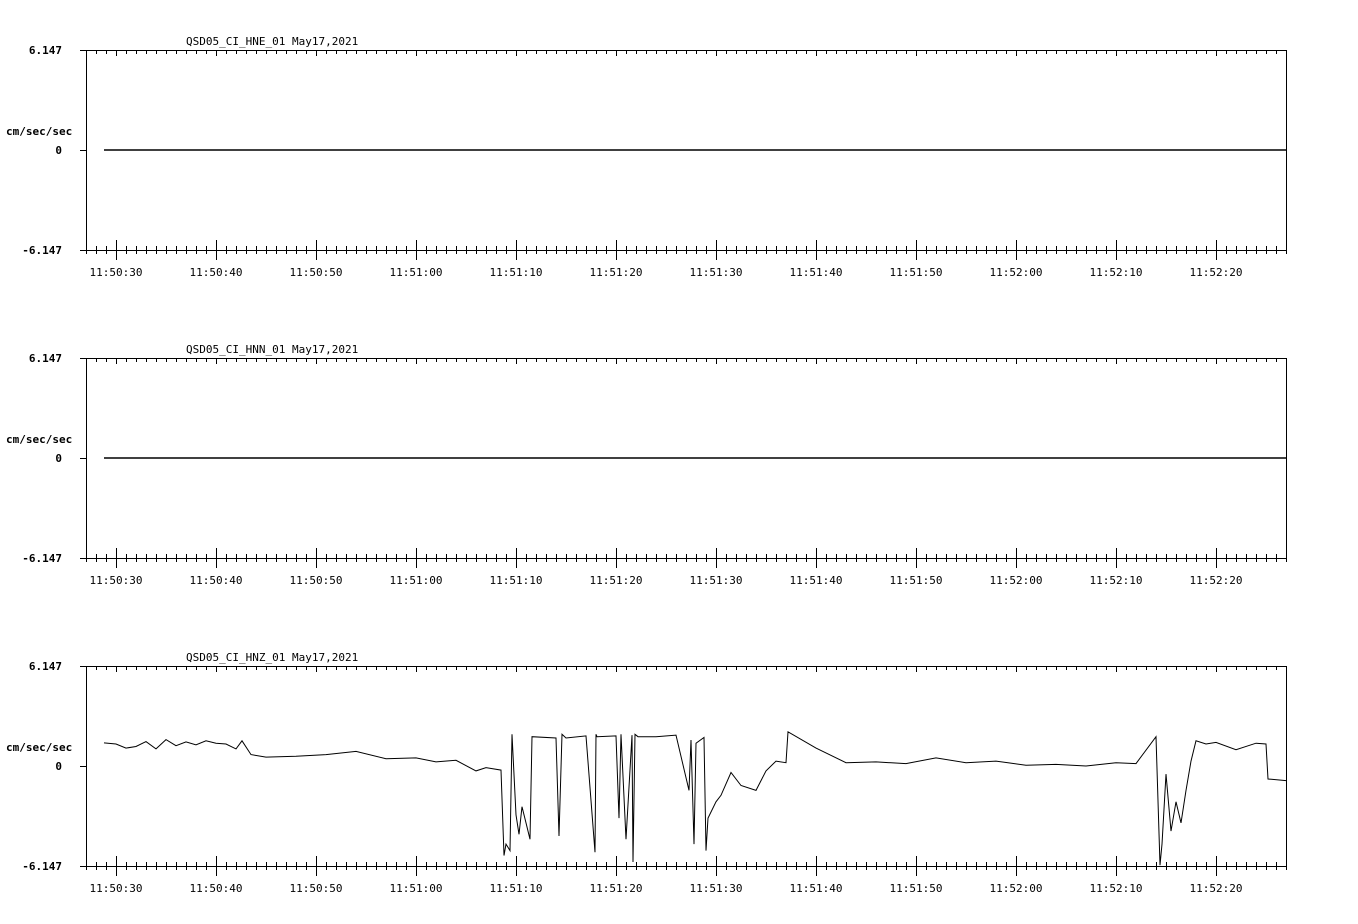 The height and width of the screenshot is (924, 1358). I want to click on chart-title: QSD05_CI_HNZ_01 May17,2021, so click(272, 657).